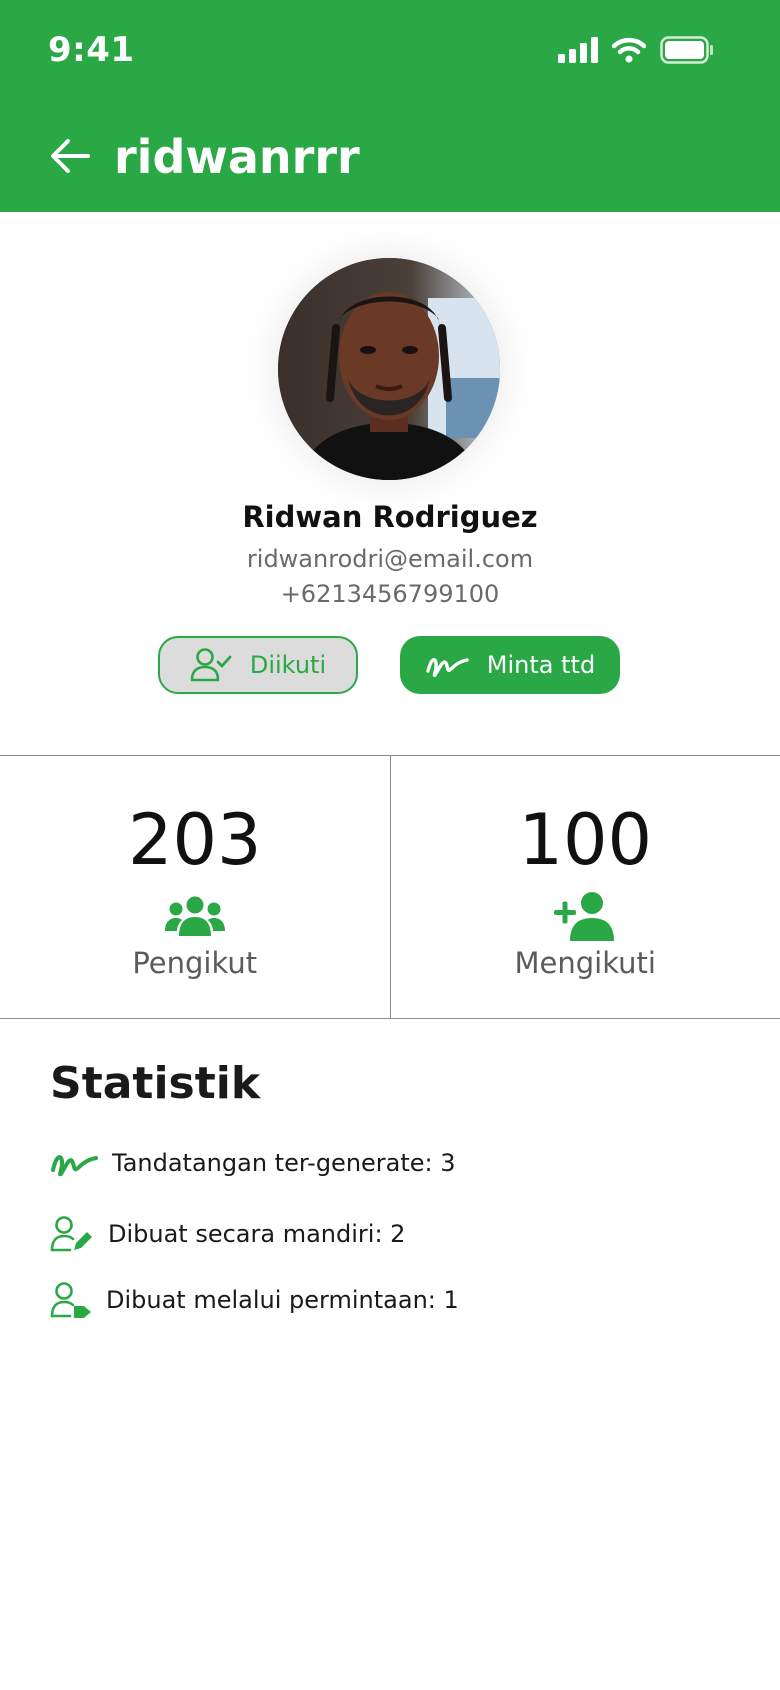 The image size is (780, 1690). I want to click on wifi-icon, so click(629, 50).